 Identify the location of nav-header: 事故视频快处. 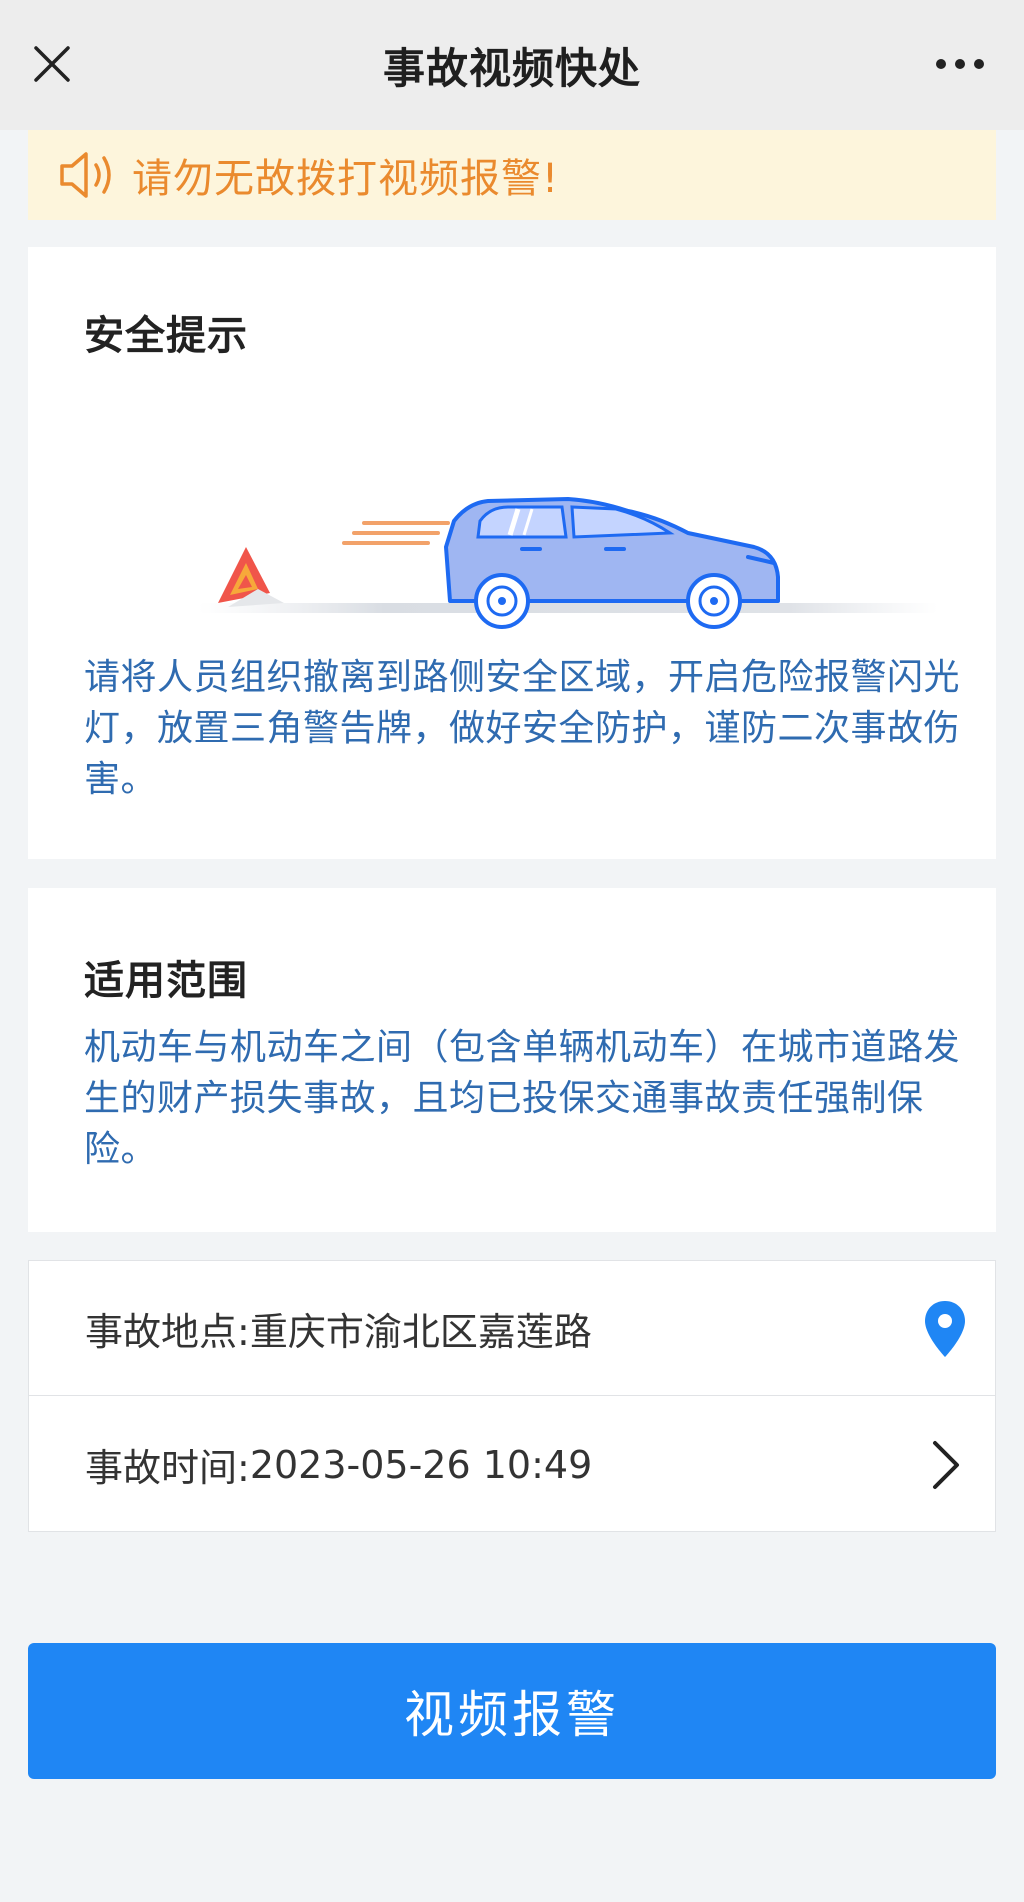
(512, 65).